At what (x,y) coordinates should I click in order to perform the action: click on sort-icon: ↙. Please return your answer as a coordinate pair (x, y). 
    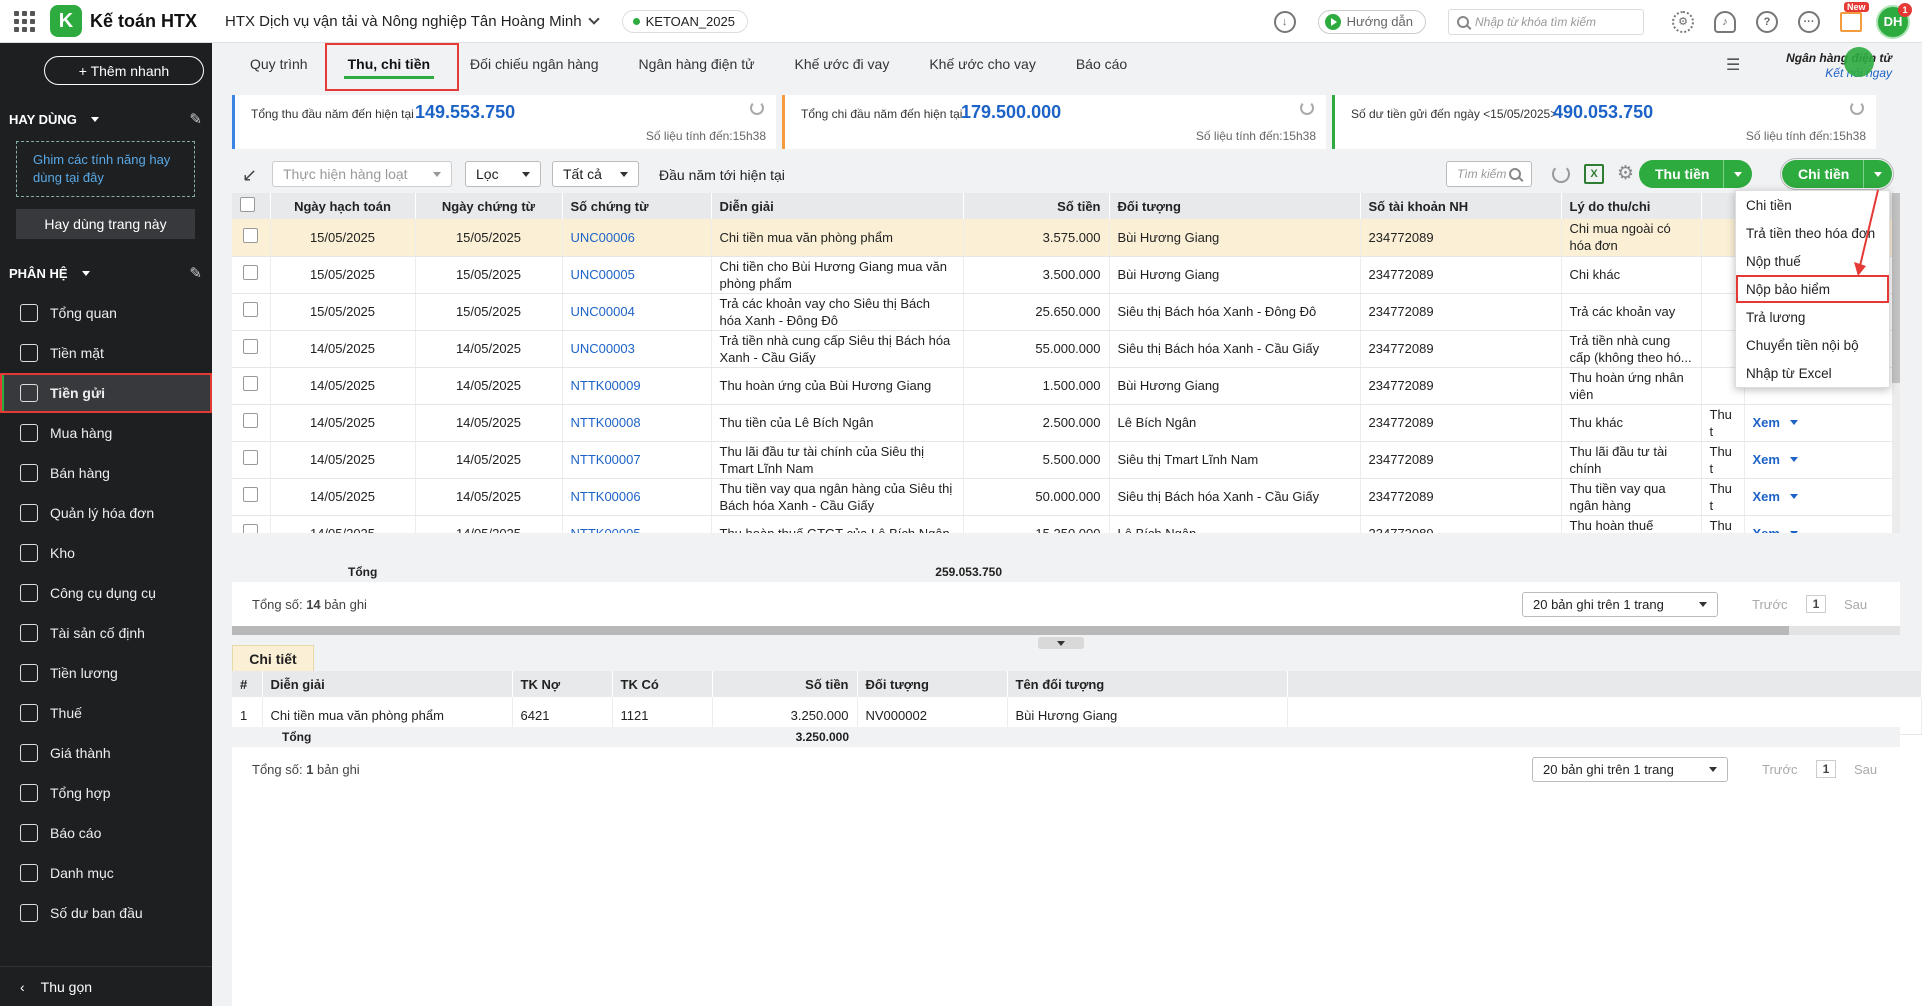
    Looking at the image, I should click on (249, 175).